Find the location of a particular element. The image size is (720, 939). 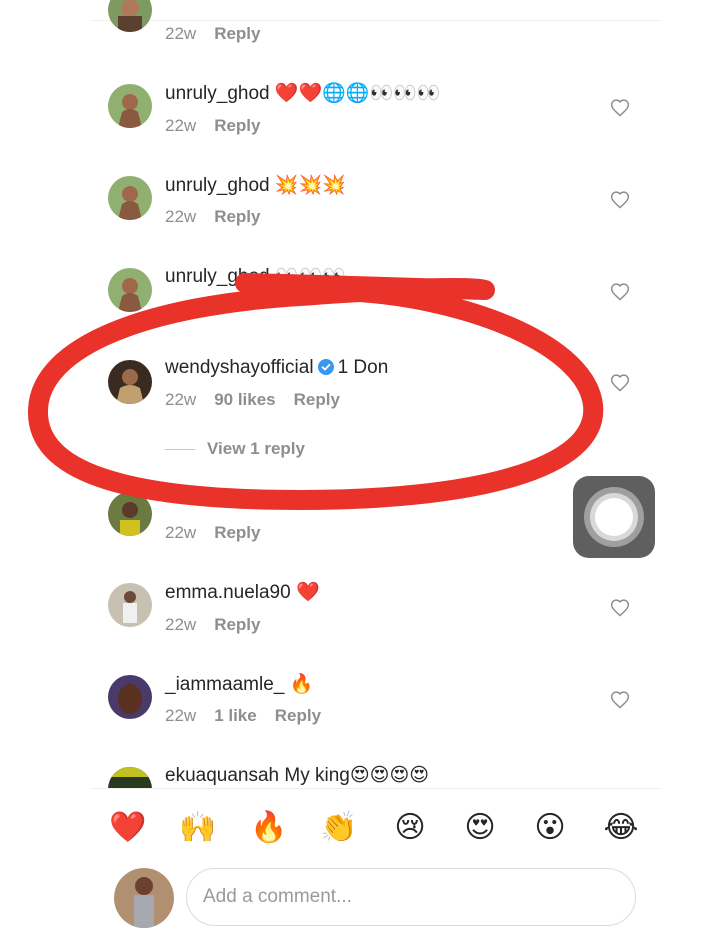

comment-text-line: ekuaquansah My king😍😍😍😍 is located at coordinates (297, 776).